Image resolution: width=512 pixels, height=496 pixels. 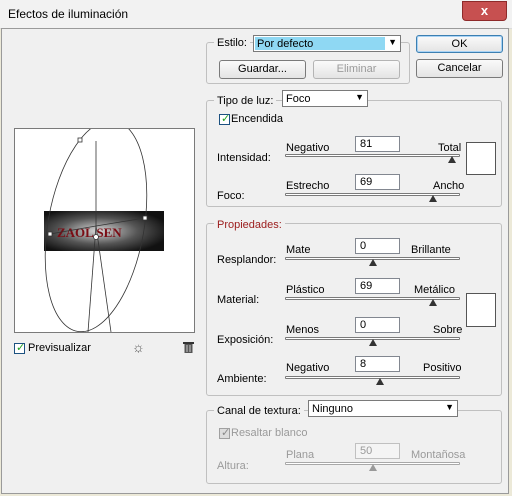 What do you see at coordinates (249, 225) in the screenshot?
I see `properties-label: Propiedades:` at bounding box center [249, 225].